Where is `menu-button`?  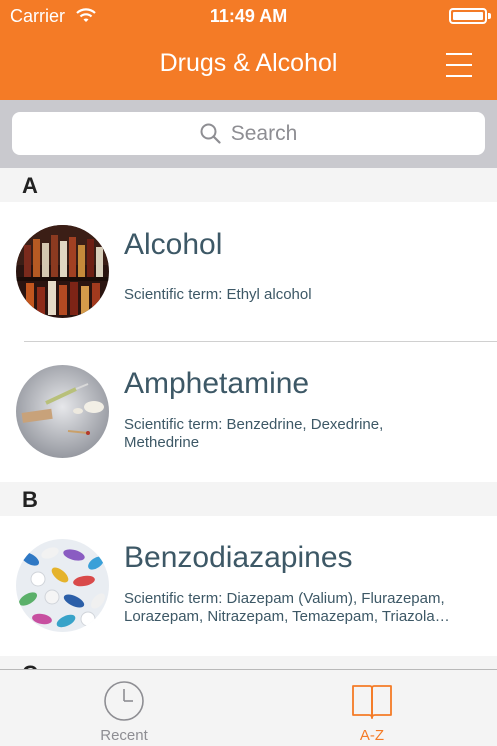 menu-button is located at coordinates (460, 64).